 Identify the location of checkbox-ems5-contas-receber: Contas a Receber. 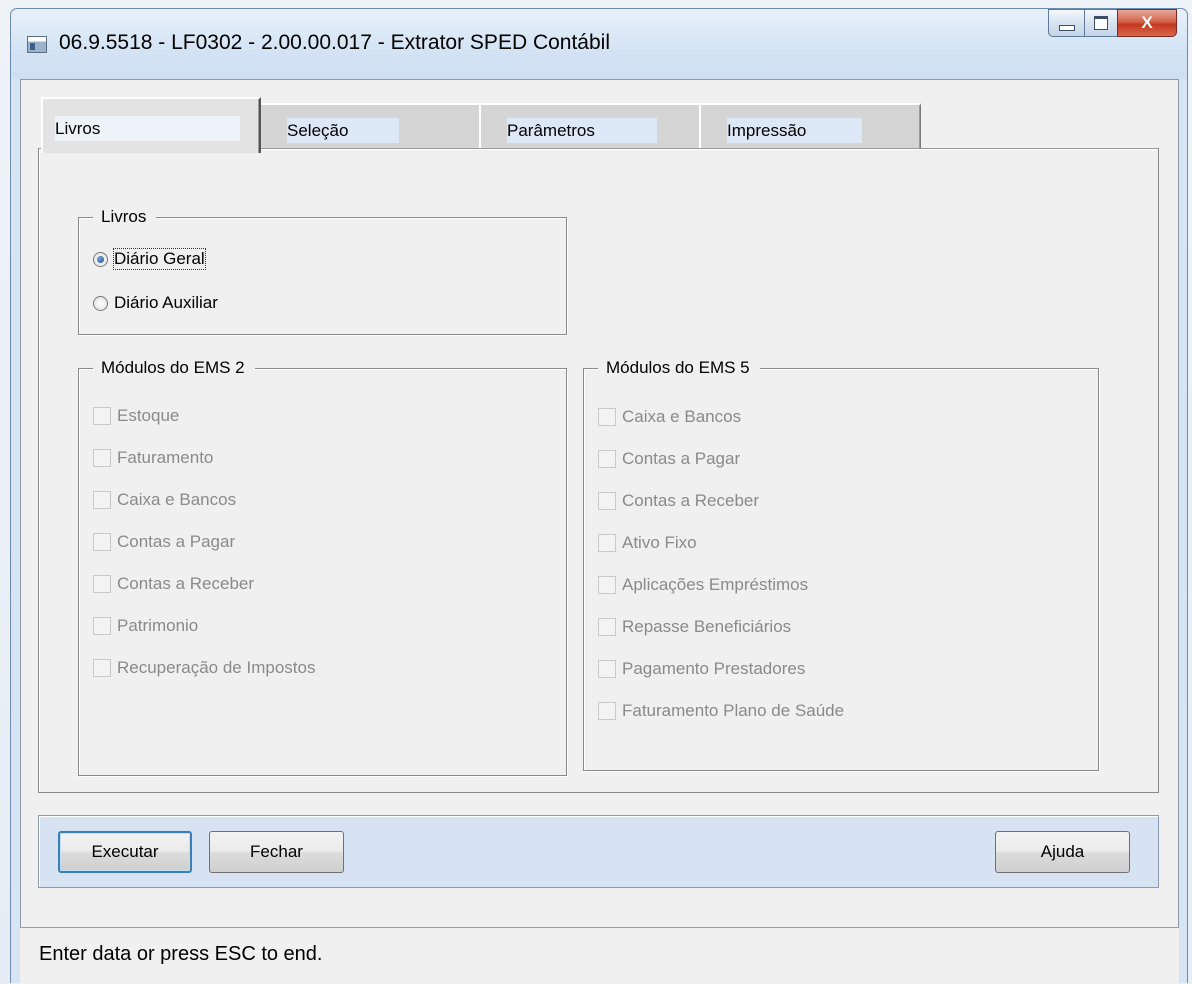
(678, 501).